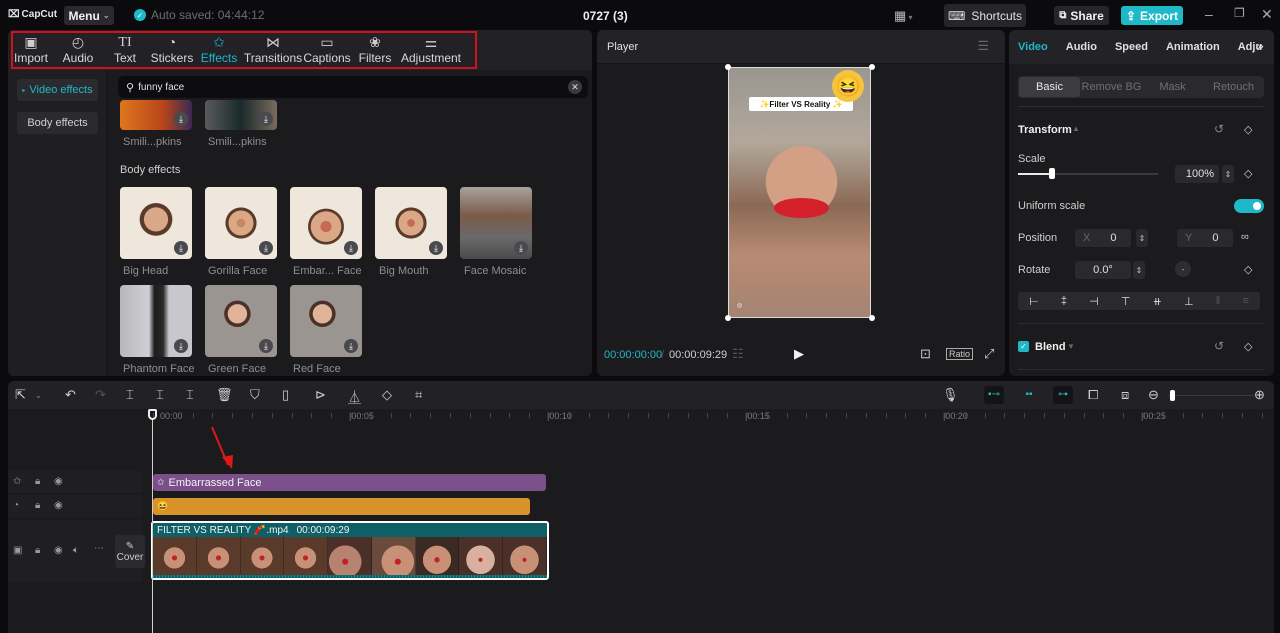 The image size is (1280, 633). What do you see at coordinates (1049, 87) in the screenshot?
I see `subtab-basic: Basic` at bounding box center [1049, 87].